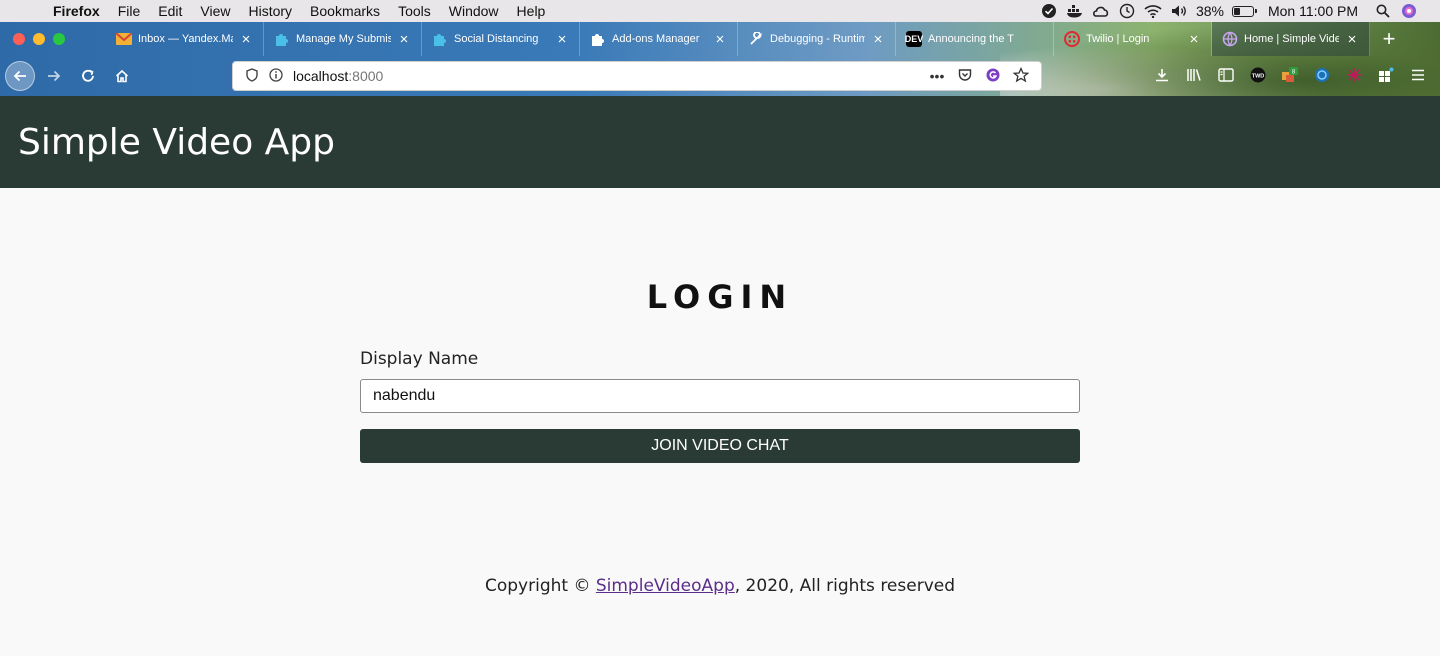 Image resolution: width=1440 pixels, height=656 pixels. I want to click on tab-debugging: Debugging - Runtime ×, so click(817, 39).